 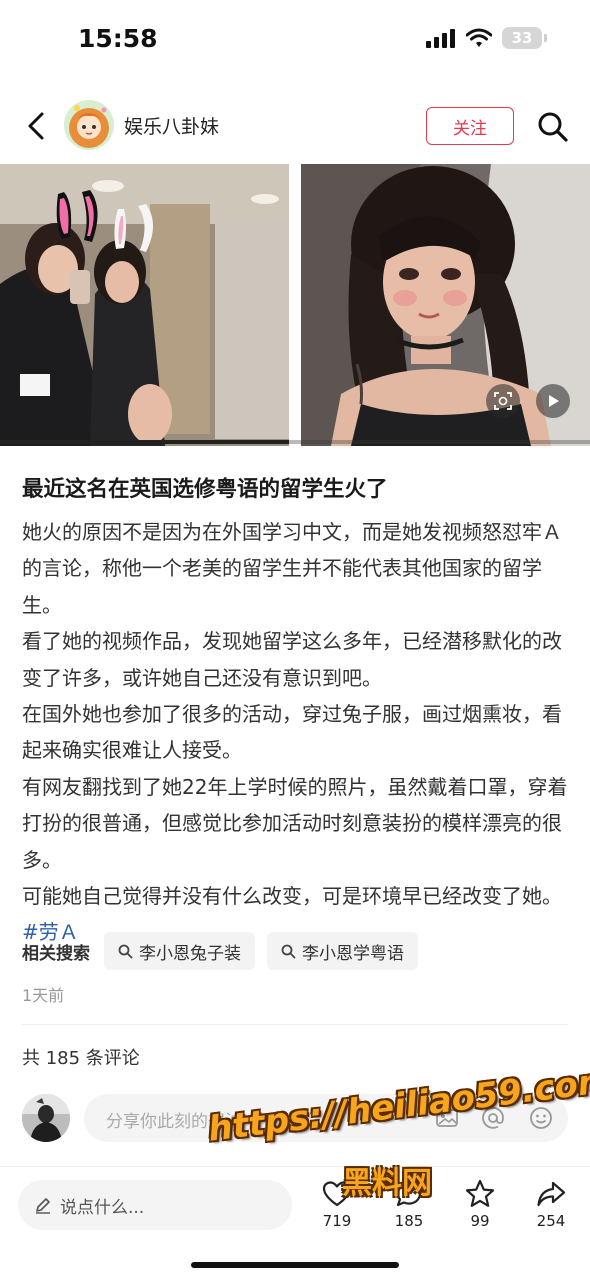 I want to click on image-search-button, so click(x=503, y=401).